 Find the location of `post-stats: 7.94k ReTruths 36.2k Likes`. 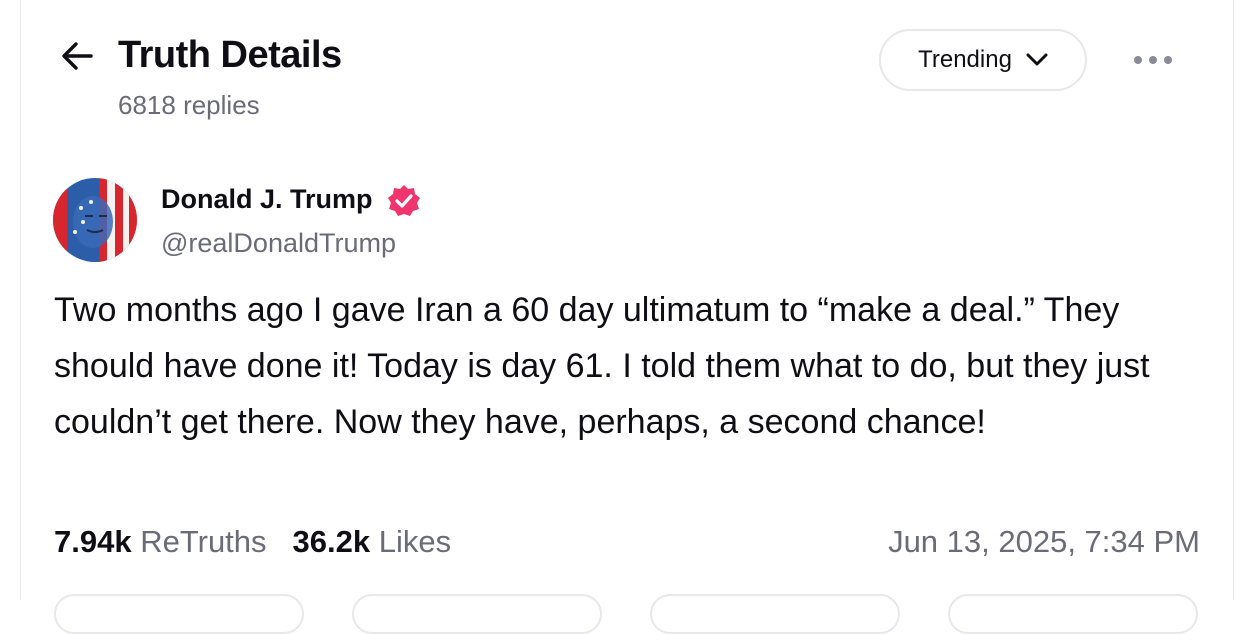

post-stats: 7.94k ReTruths 36.2k Likes is located at coordinates (252, 542).